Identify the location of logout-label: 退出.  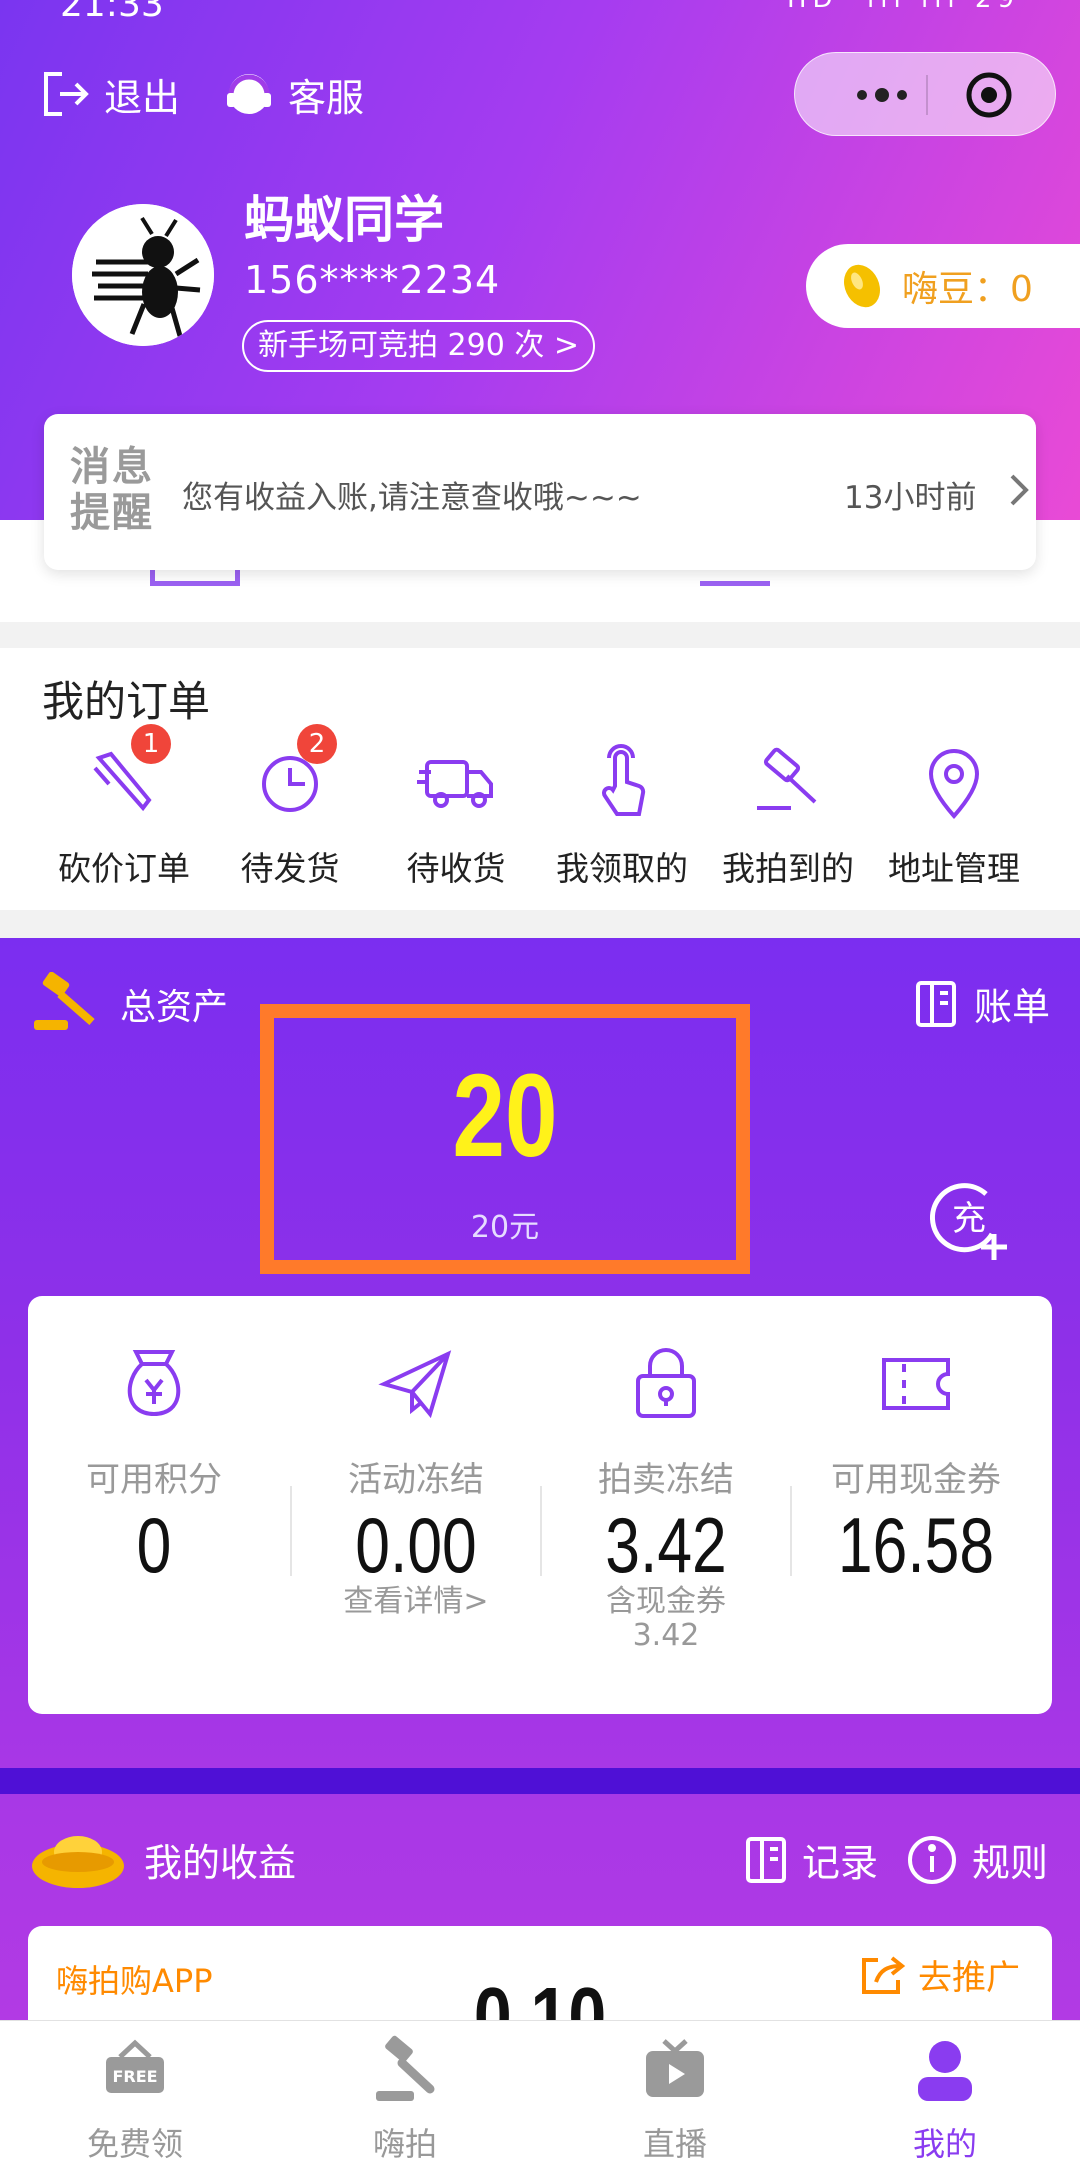
(142, 97).